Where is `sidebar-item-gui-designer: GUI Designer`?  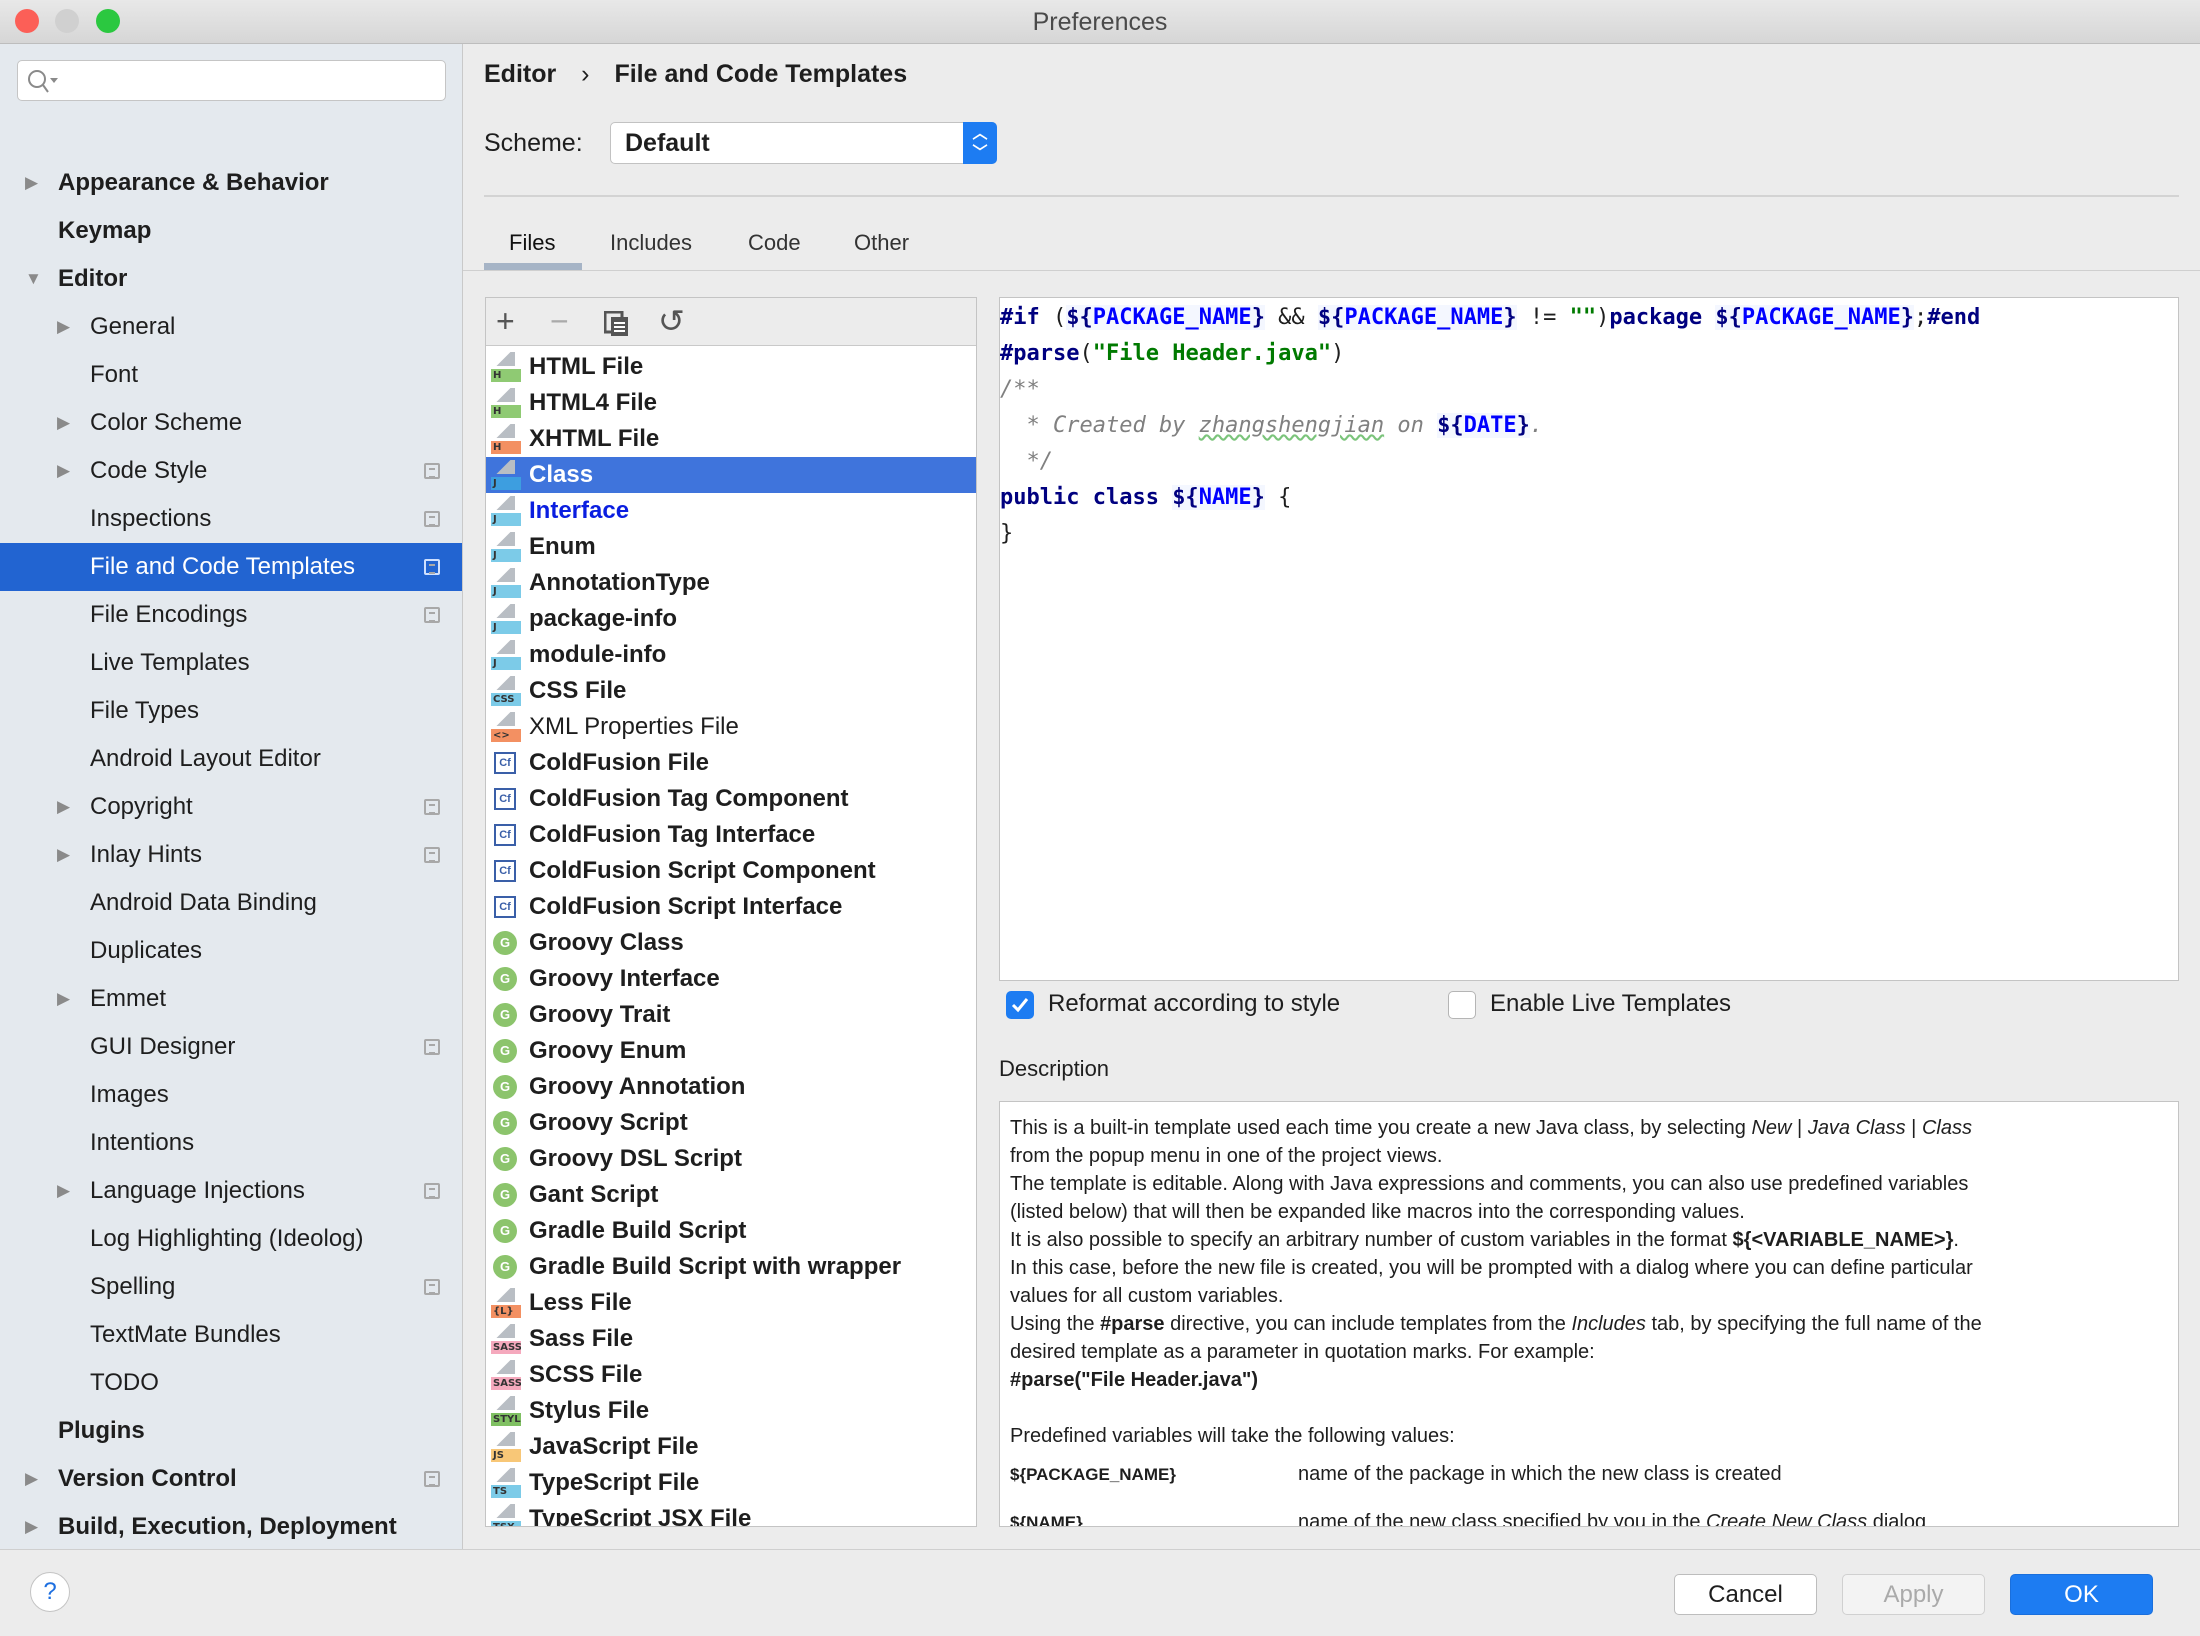 sidebar-item-gui-designer: GUI Designer is located at coordinates (231, 1047).